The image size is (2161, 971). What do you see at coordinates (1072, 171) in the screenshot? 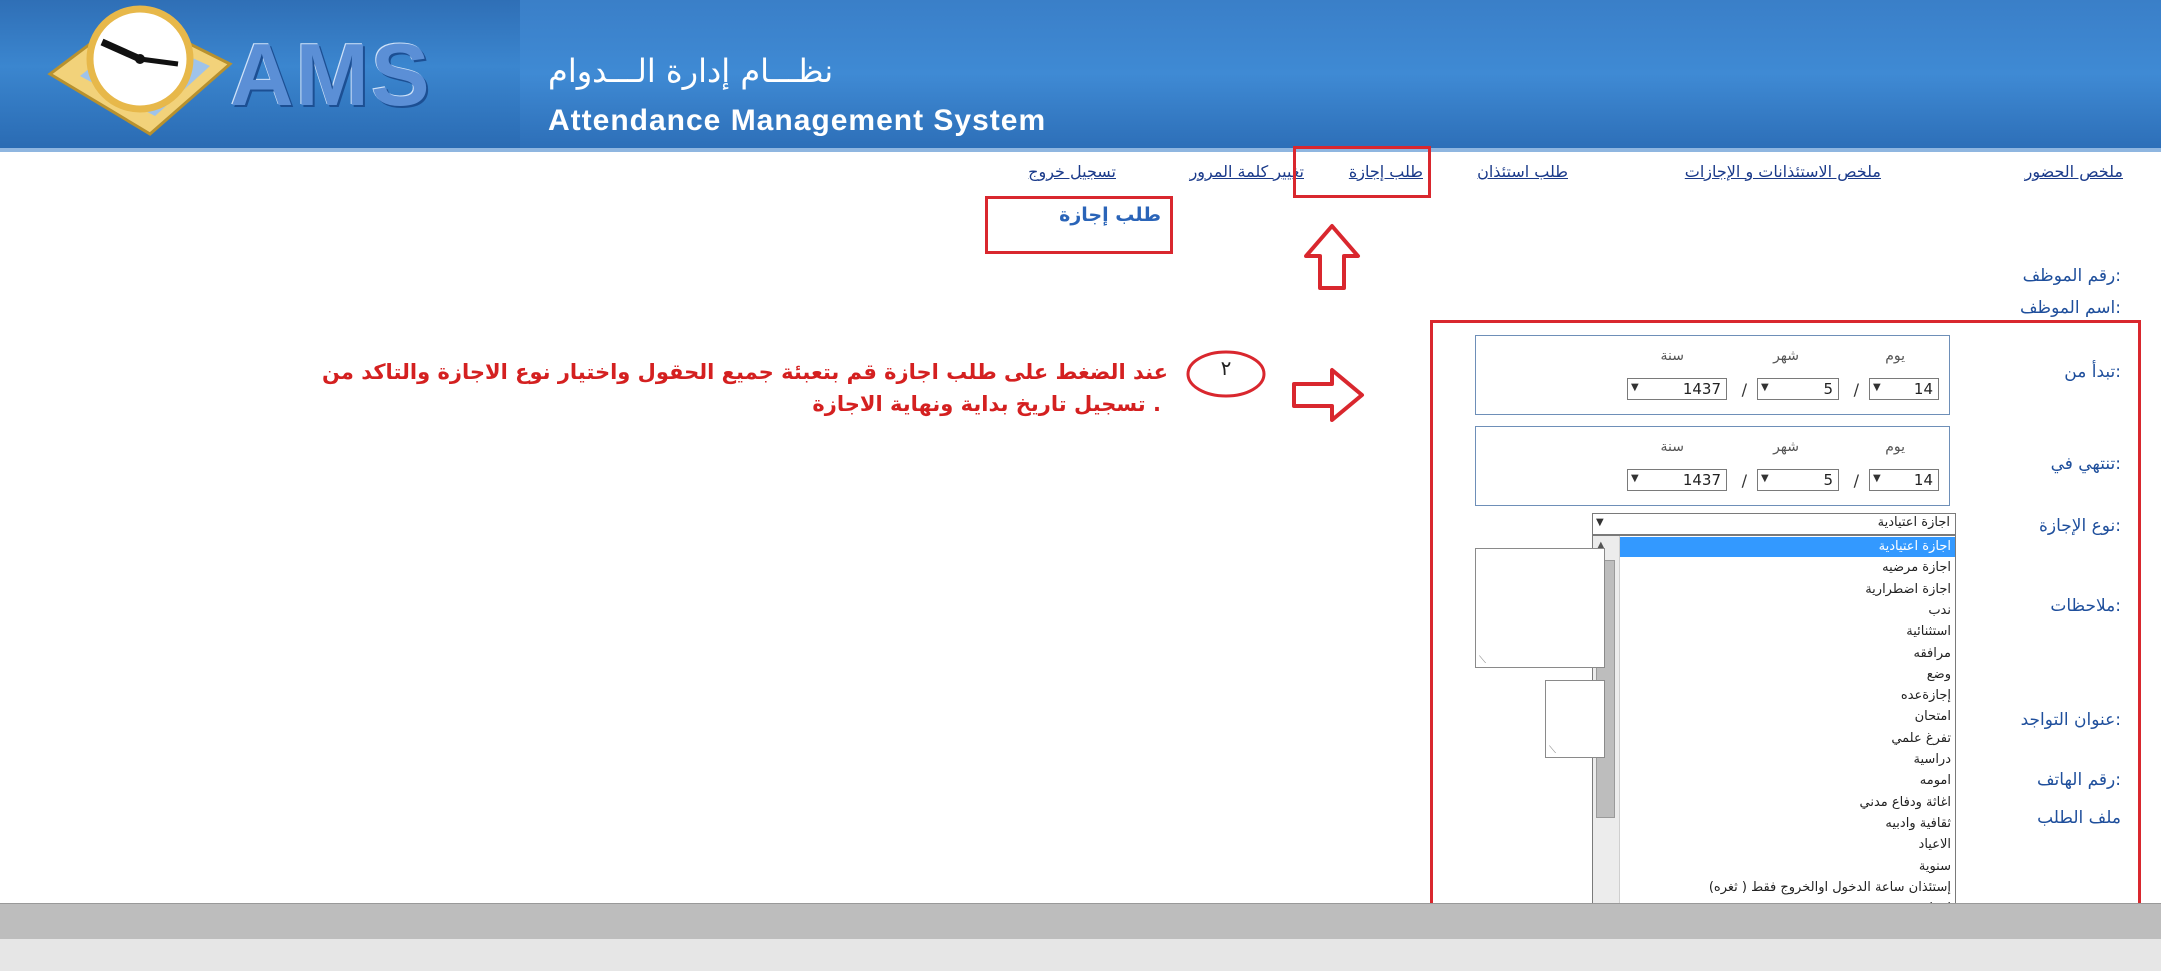
I see `nav-logout: تسجيل خروج` at bounding box center [1072, 171].